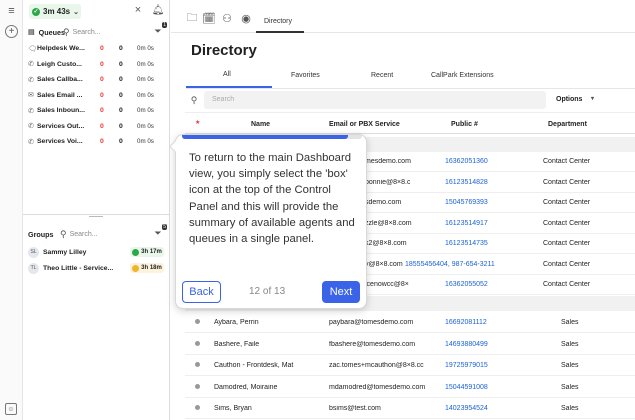  I want to click on queue-row: ✉︎ Sales Email ... 0 0 0m 0s, so click(96, 95).